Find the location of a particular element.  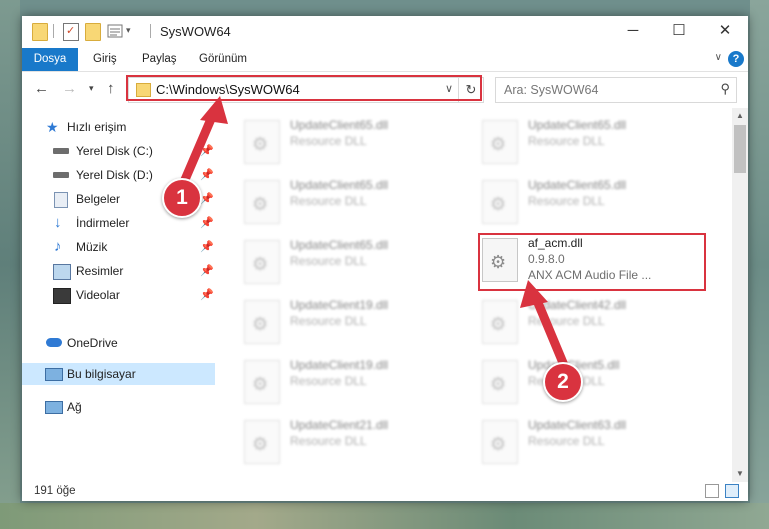

minimize-icon: ─ is located at coordinates (633, 30).